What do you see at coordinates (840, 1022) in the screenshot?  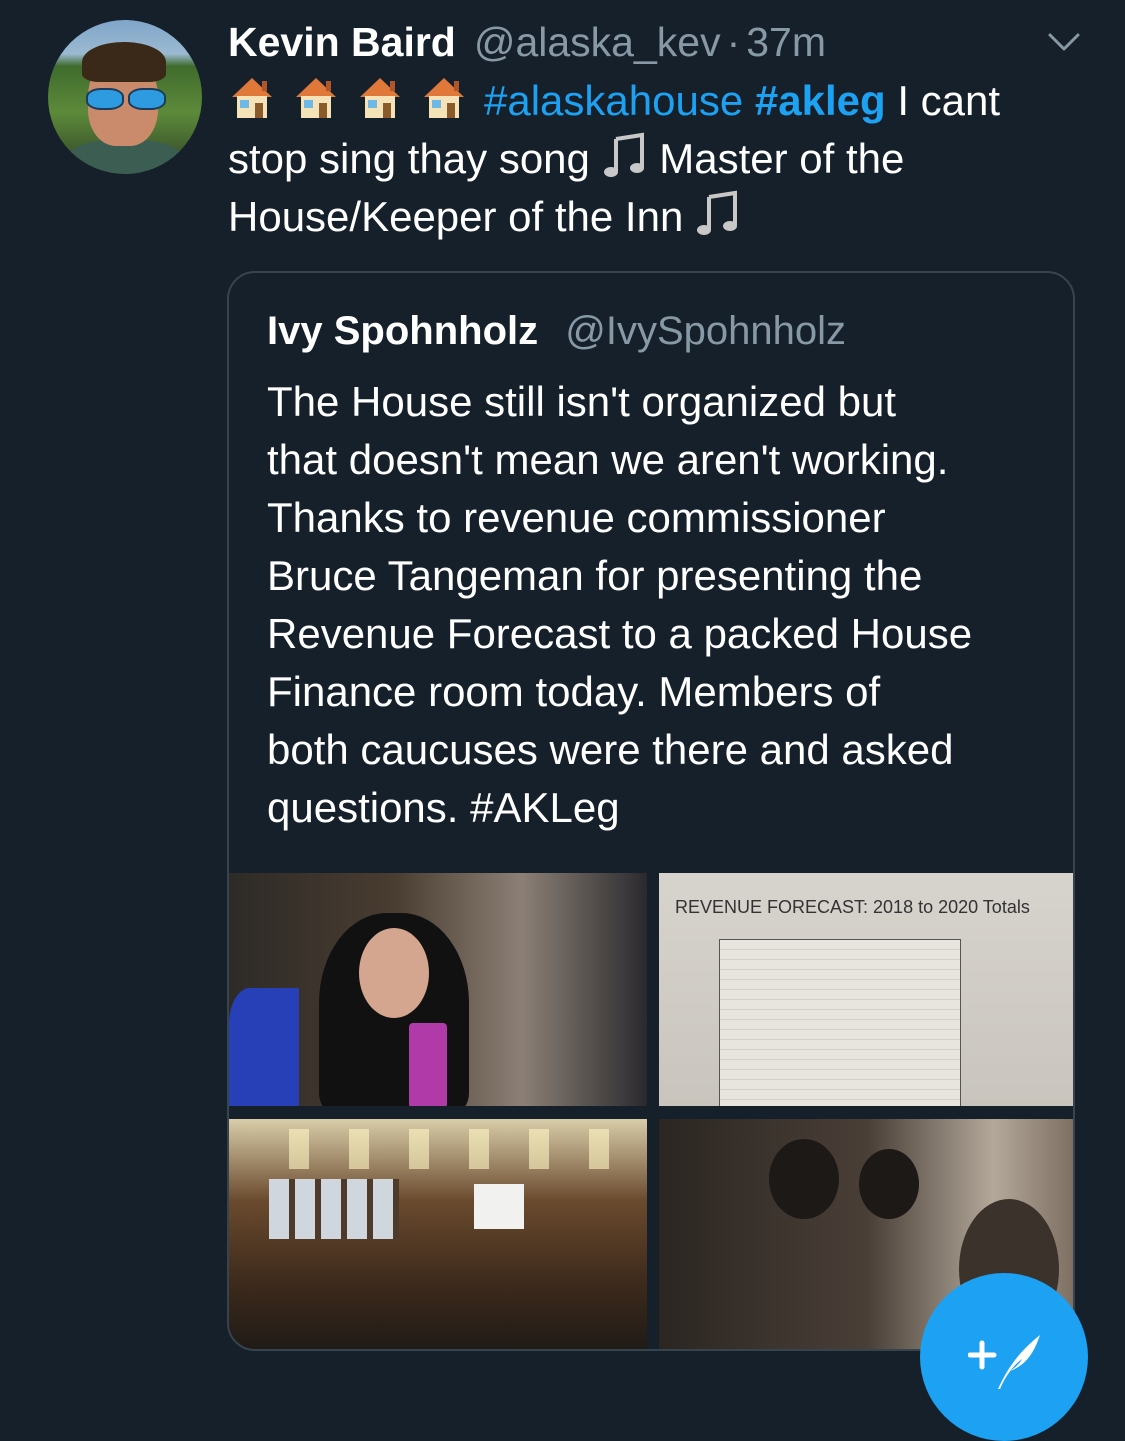 I see `revenue-forecast-table-image` at bounding box center [840, 1022].